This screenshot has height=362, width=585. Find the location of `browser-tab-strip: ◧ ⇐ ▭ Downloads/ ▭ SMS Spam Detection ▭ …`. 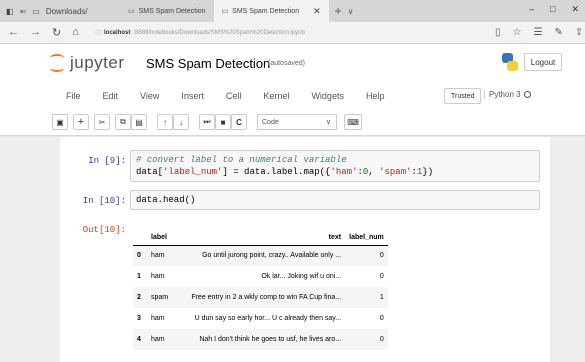

browser-tab-strip: ◧ ⇐ ▭ Downloads/ ▭ SMS Spam Detection ▭ … is located at coordinates (292, 11).